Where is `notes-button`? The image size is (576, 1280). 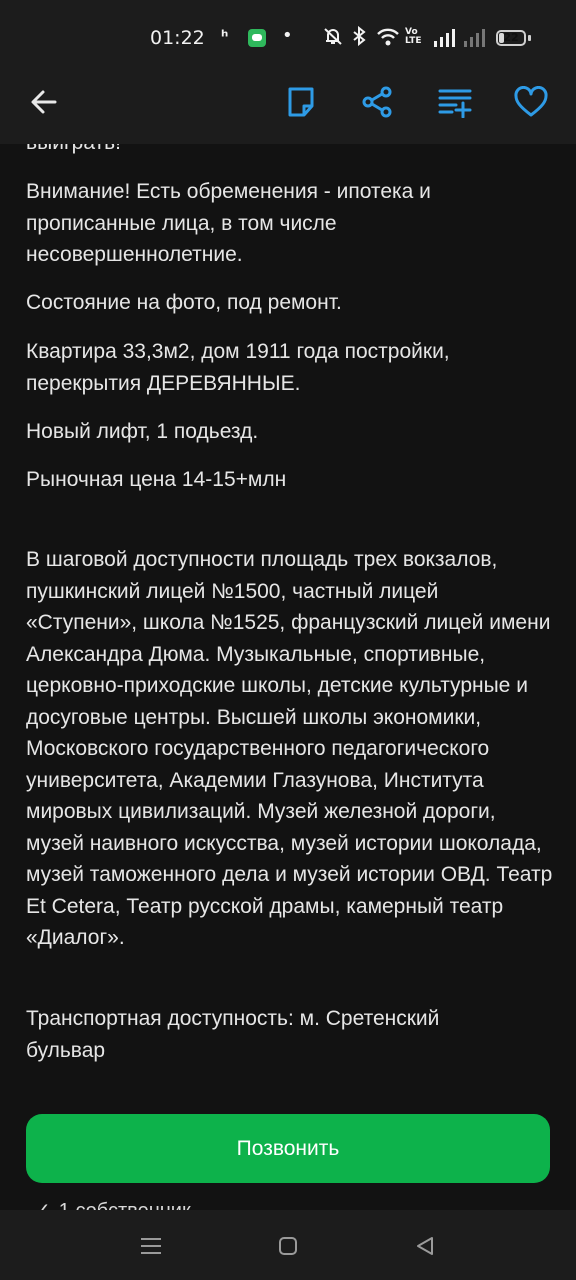 notes-button is located at coordinates (301, 102).